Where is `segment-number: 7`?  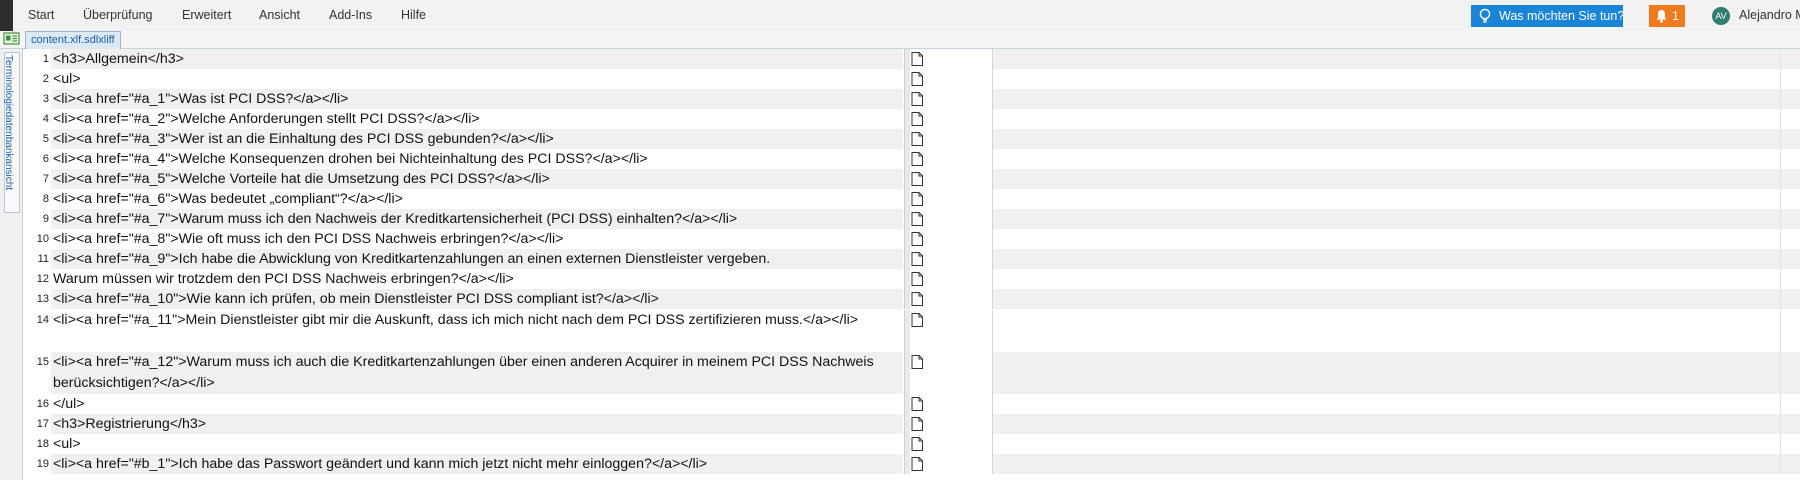 segment-number: 7 is located at coordinates (45, 179).